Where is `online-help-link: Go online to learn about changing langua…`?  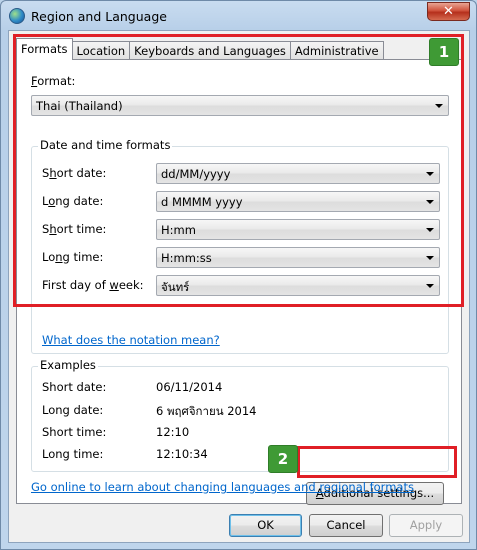 online-help-link: Go online to learn about changing langua… is located at coordinates (222, 487).